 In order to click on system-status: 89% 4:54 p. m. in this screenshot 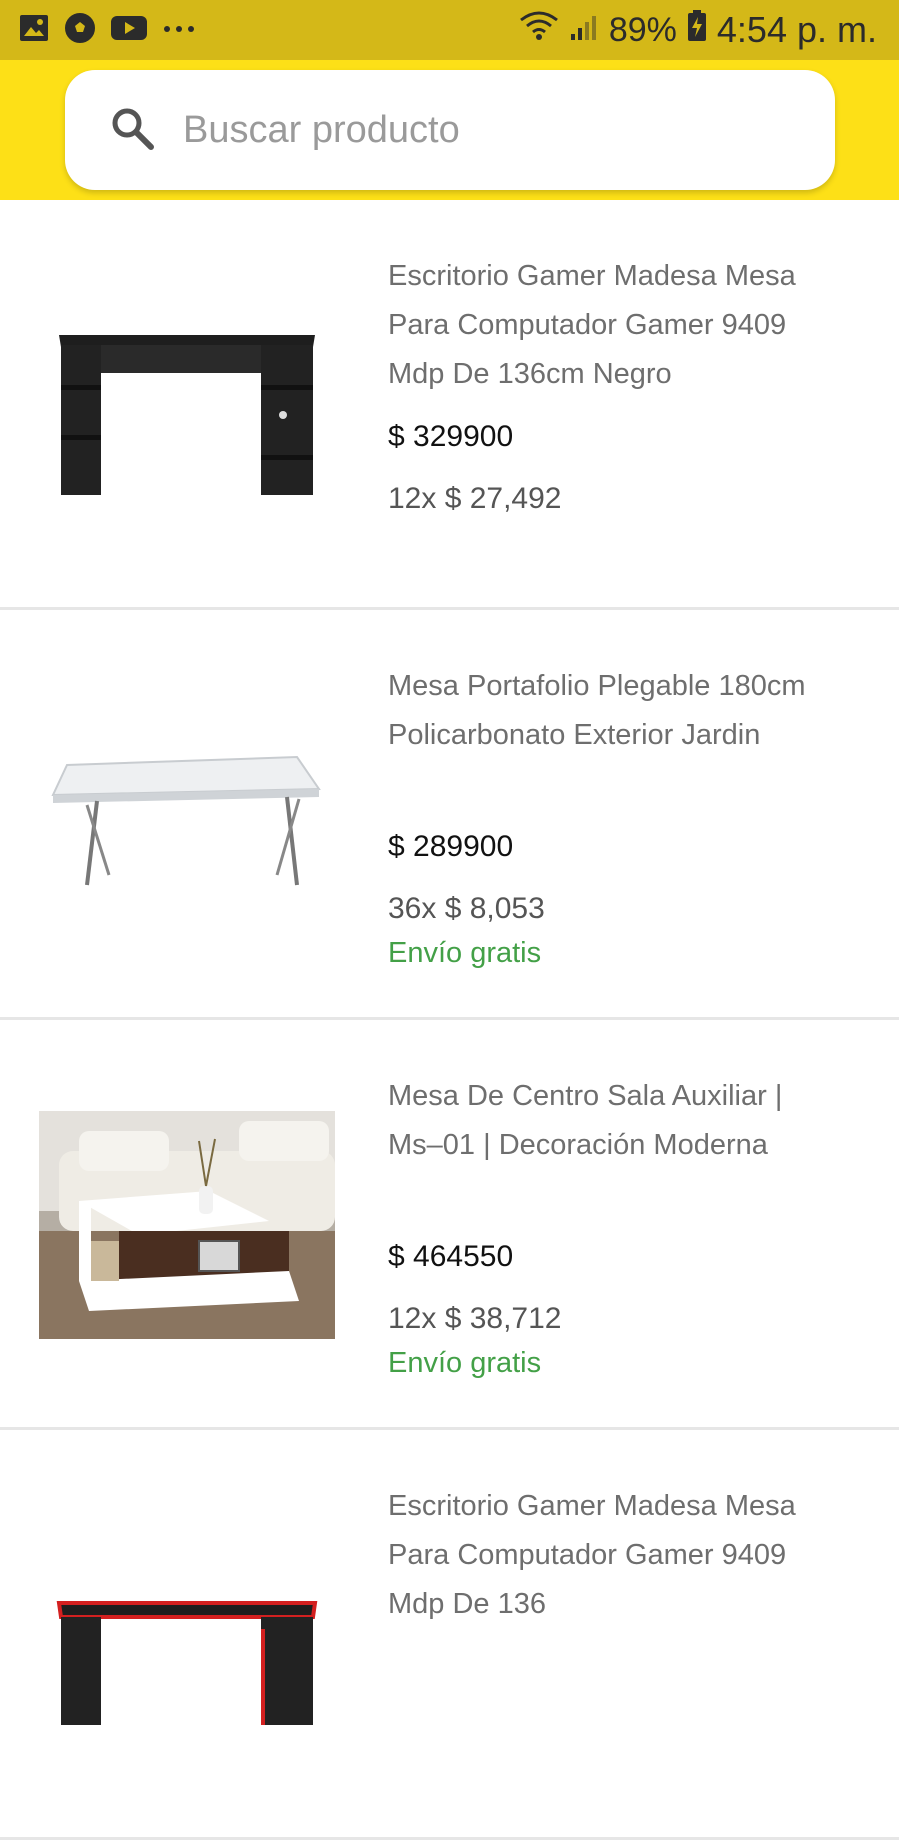, I will do `click(698, 30)`.